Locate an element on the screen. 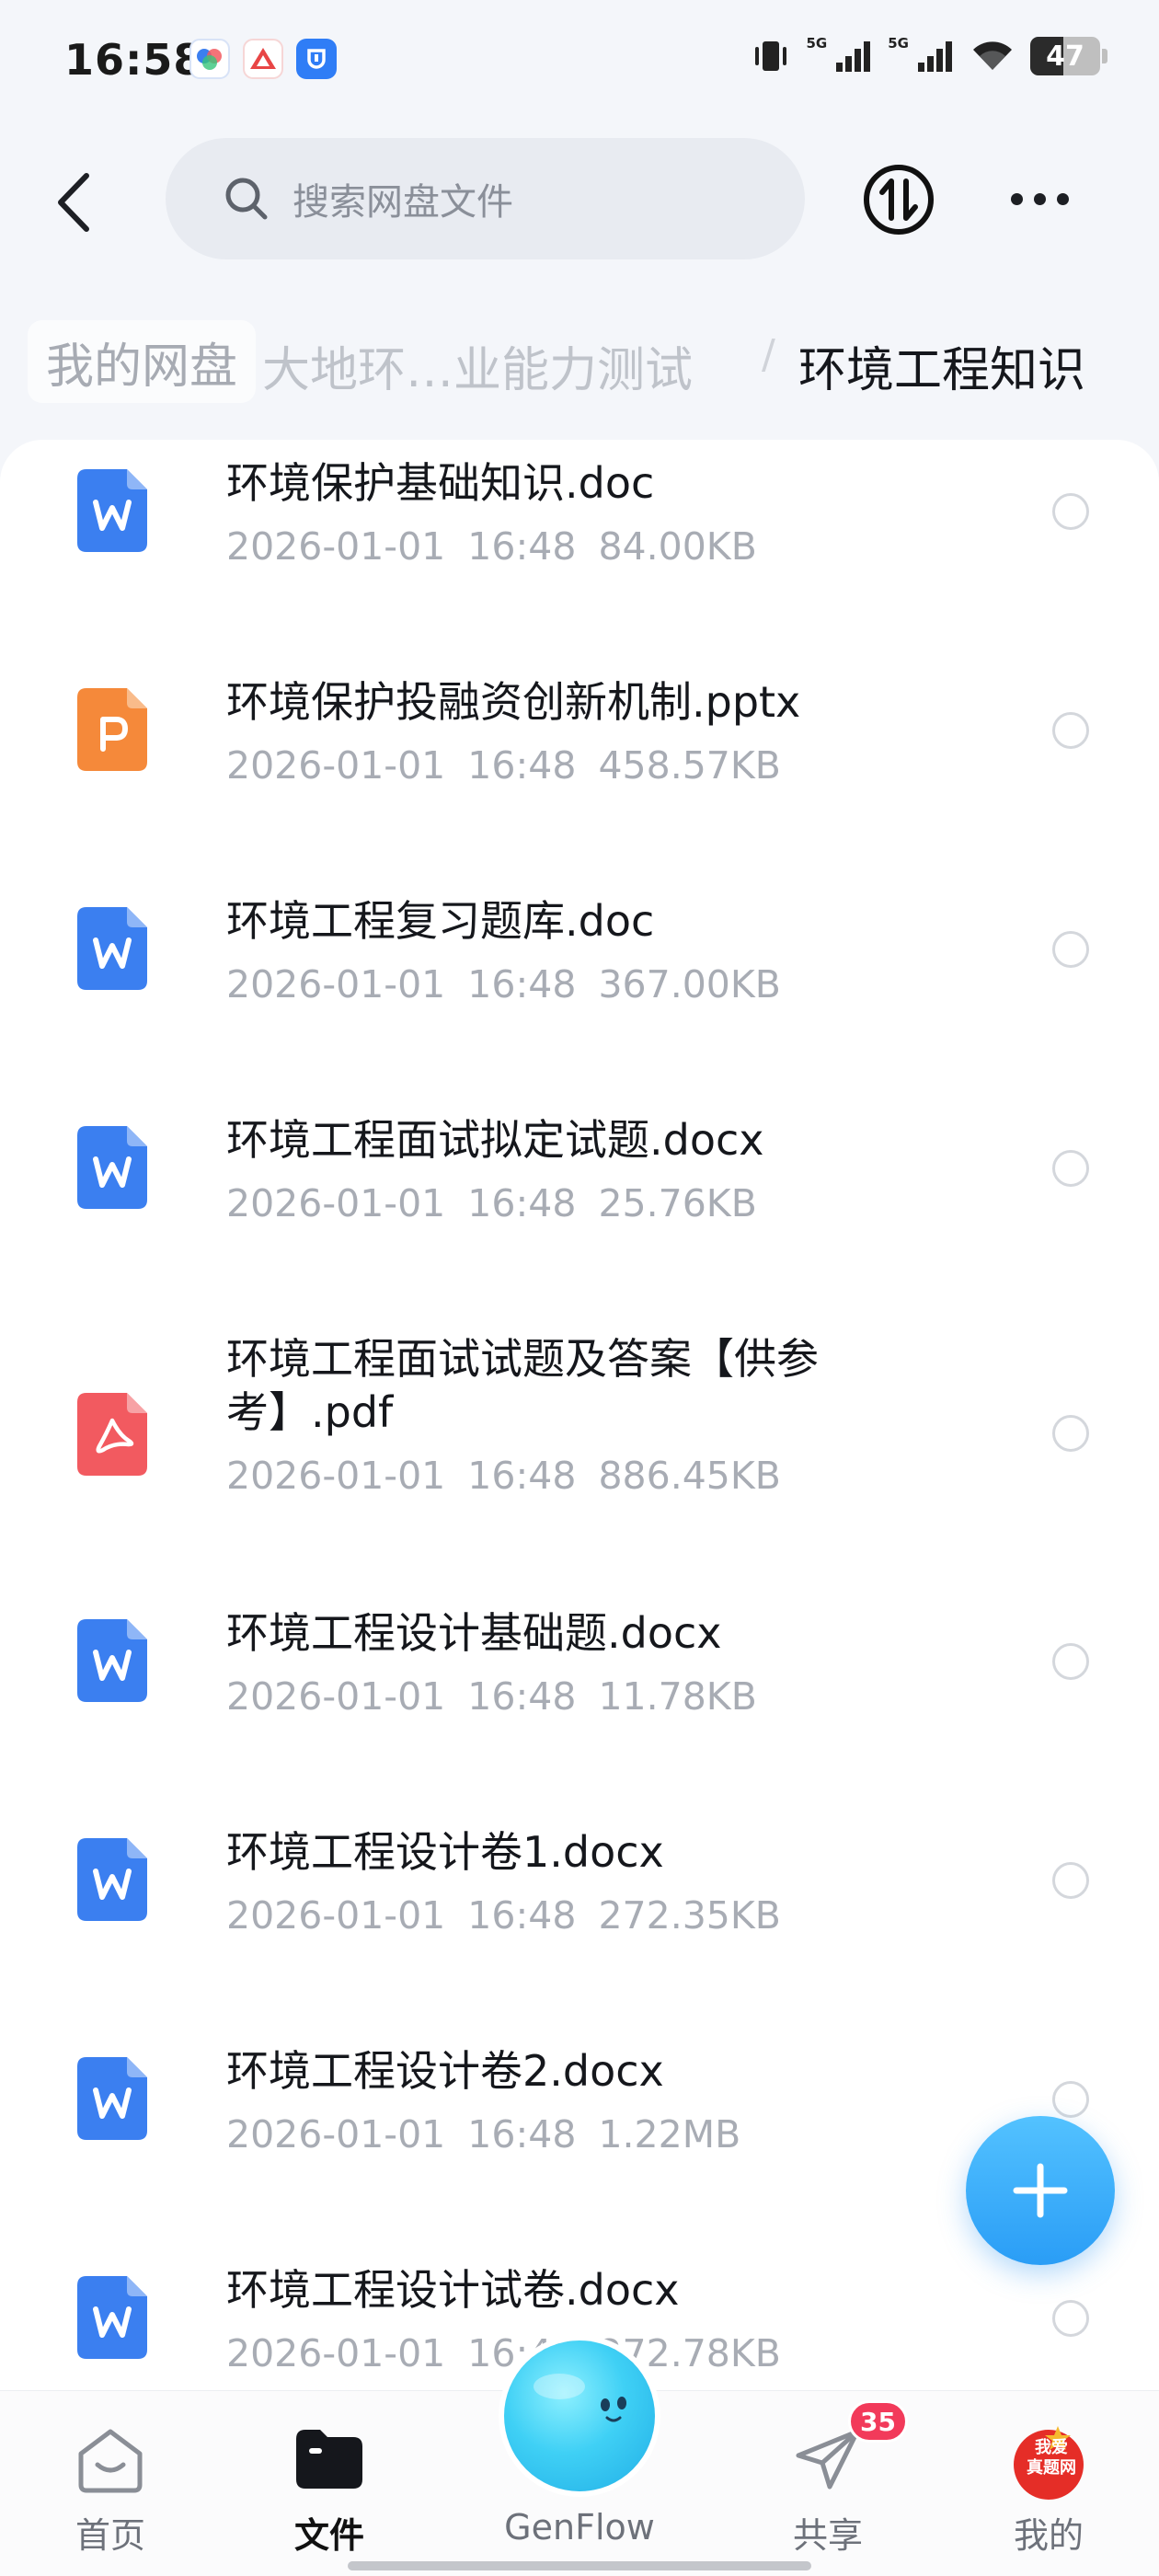 The image size is (1159, 2576). search-icon is located at coordinates (246, 199).